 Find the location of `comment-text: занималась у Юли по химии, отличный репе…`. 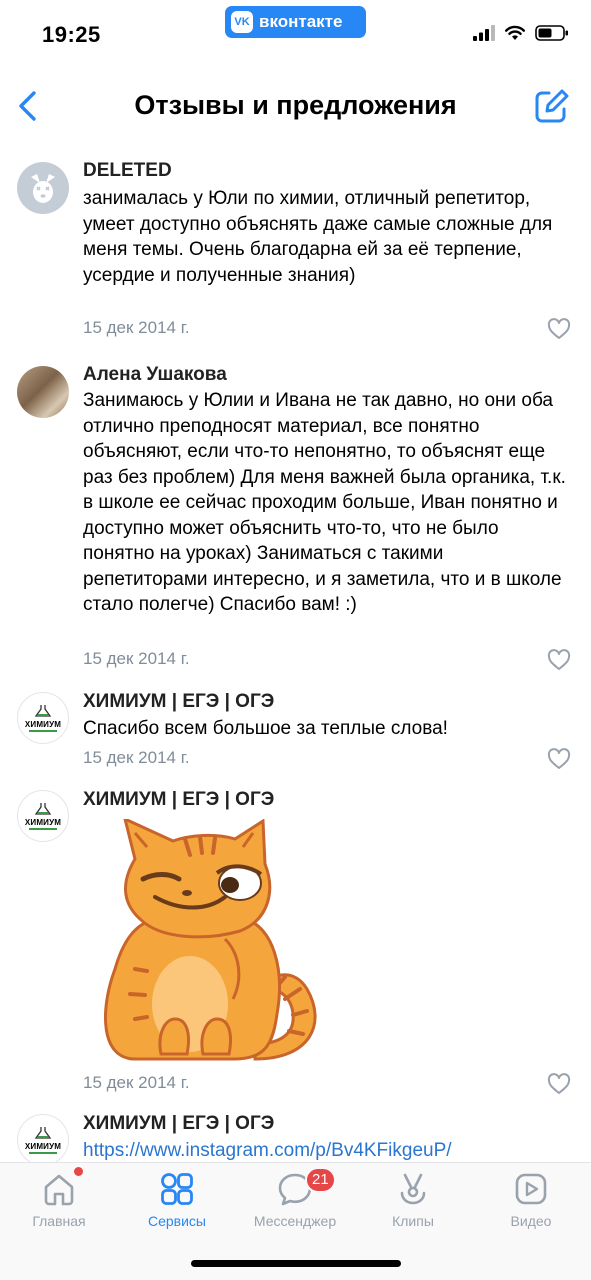

comment-text: занималась у Юли по химии, отличный репе… is located at coordinates (318, 237).